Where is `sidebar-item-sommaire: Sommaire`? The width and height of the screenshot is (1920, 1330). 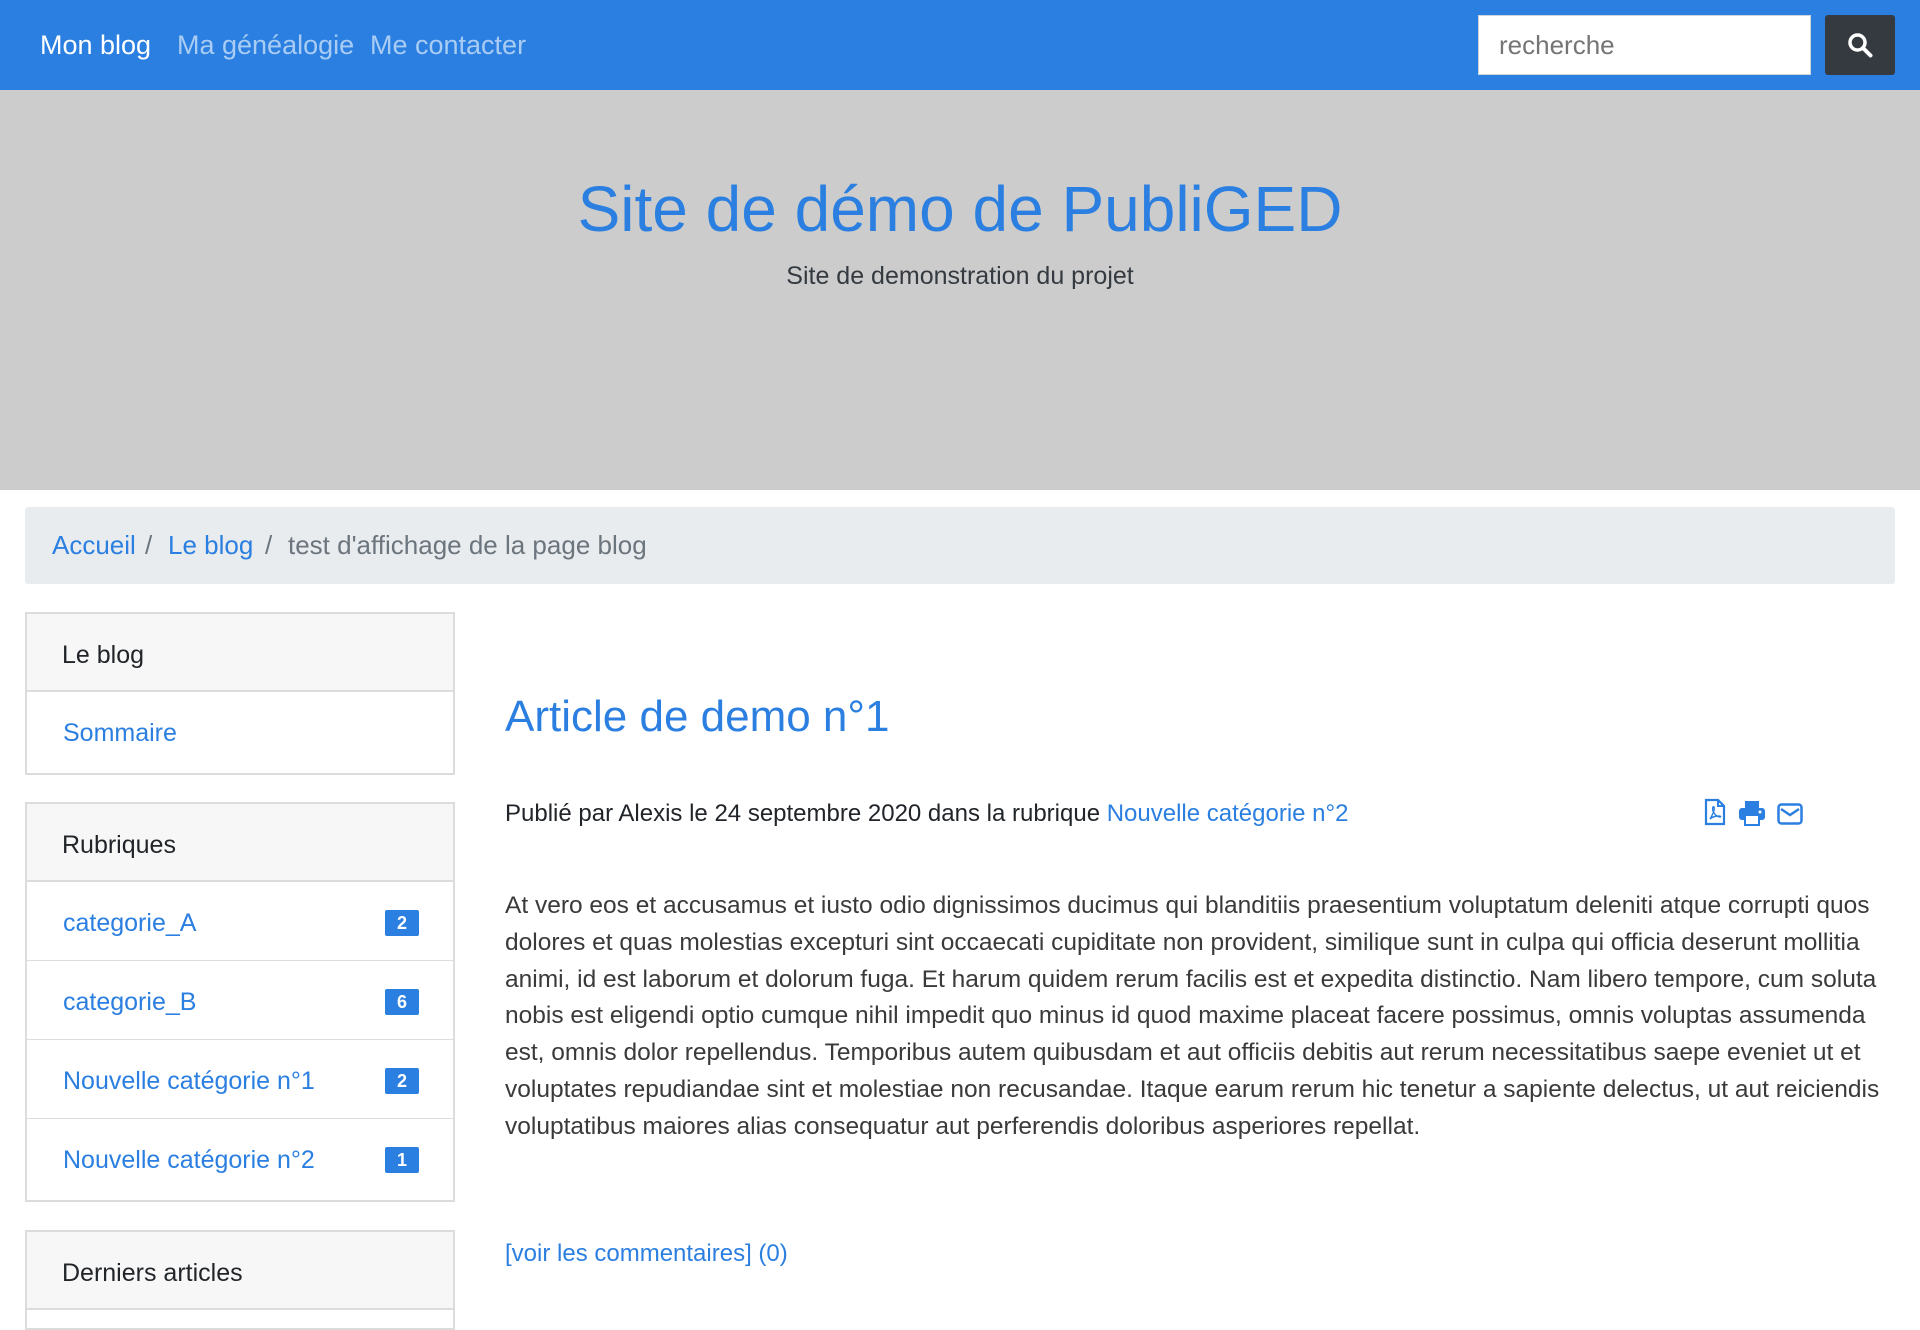
sidebar-item-sommaire: Sommaire is located at coordinates (240, 732).